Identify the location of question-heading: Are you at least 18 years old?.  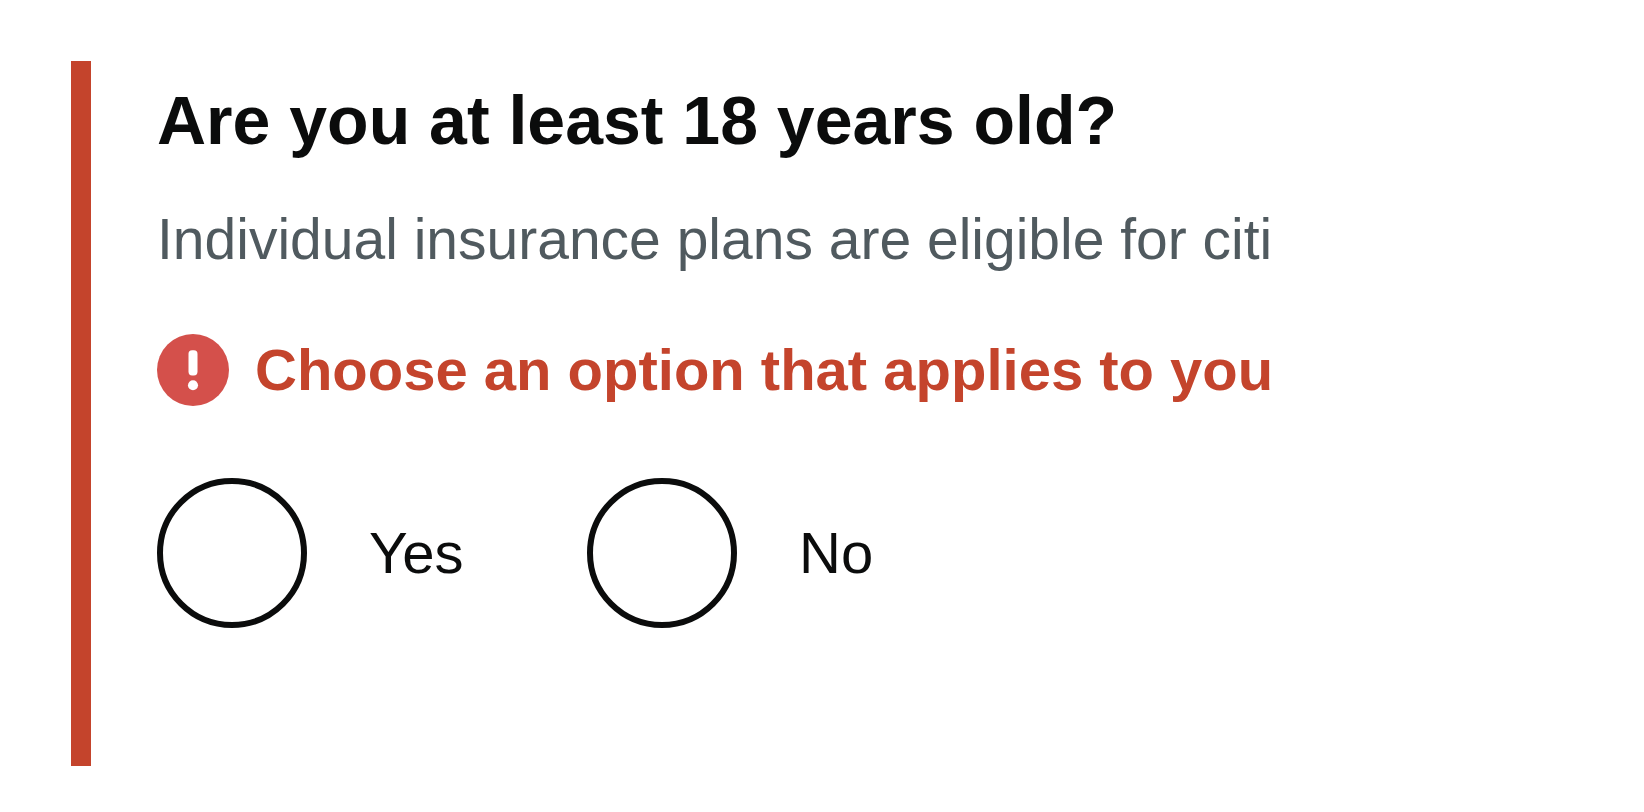
(637, 120).